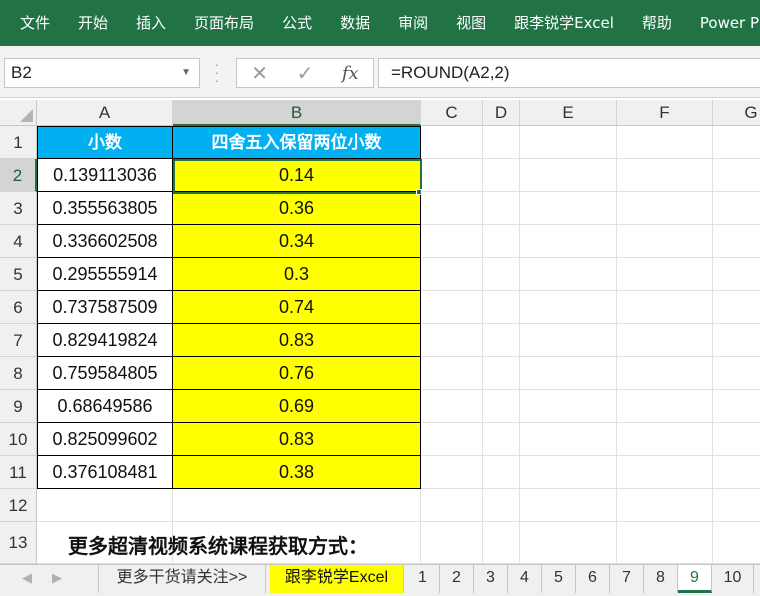 The width and height of the screenshot is (760, 596). I want to click on chevron-down-icon: ▼, so click(186, 73).